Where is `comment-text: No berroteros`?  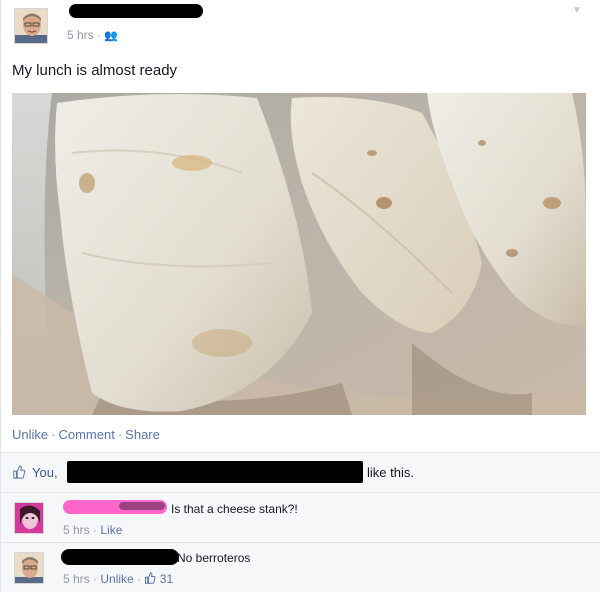
comment-text: No berroteros is located at coordinates (214, 558).